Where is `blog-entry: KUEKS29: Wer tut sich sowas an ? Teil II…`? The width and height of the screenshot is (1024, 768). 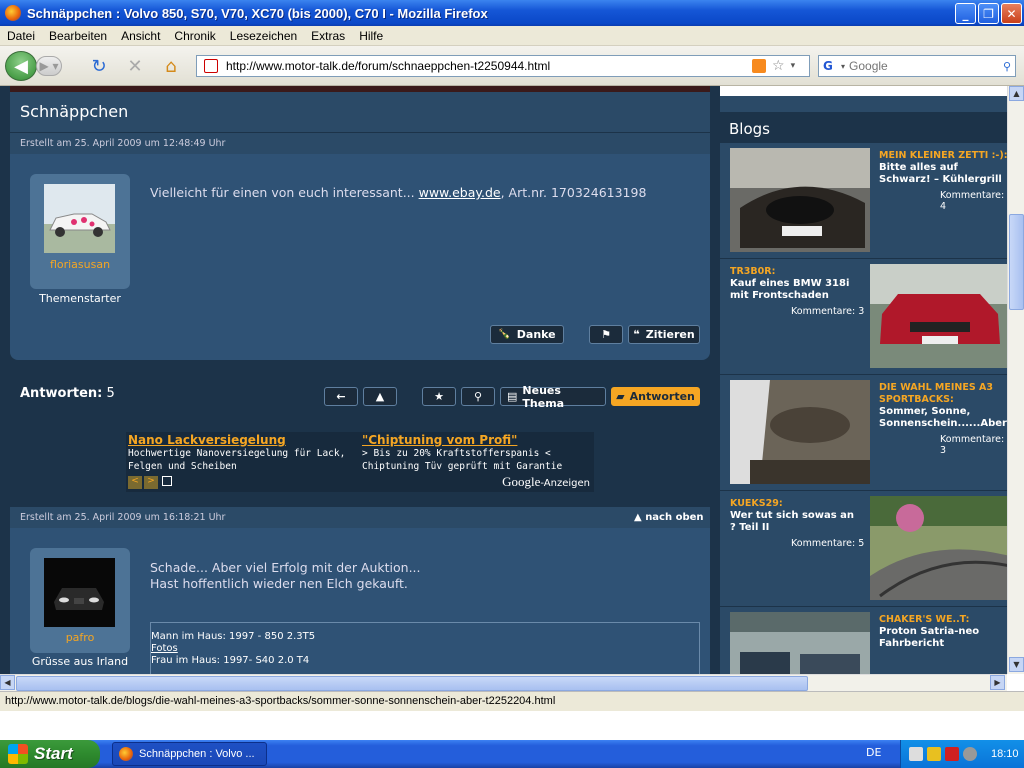 blog-entry: KUEKS29: Wer tut sich sowas an ? Teil II… is located at coordinates (863, 547).